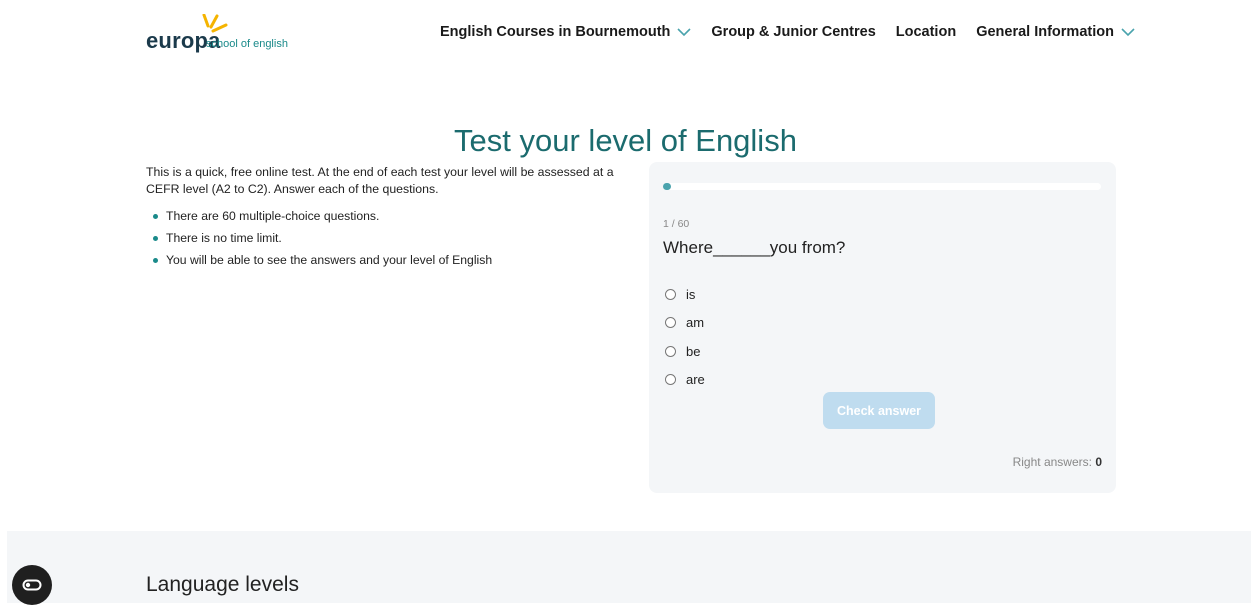  I want to click on answer-option-are: are, so click(685, 380).